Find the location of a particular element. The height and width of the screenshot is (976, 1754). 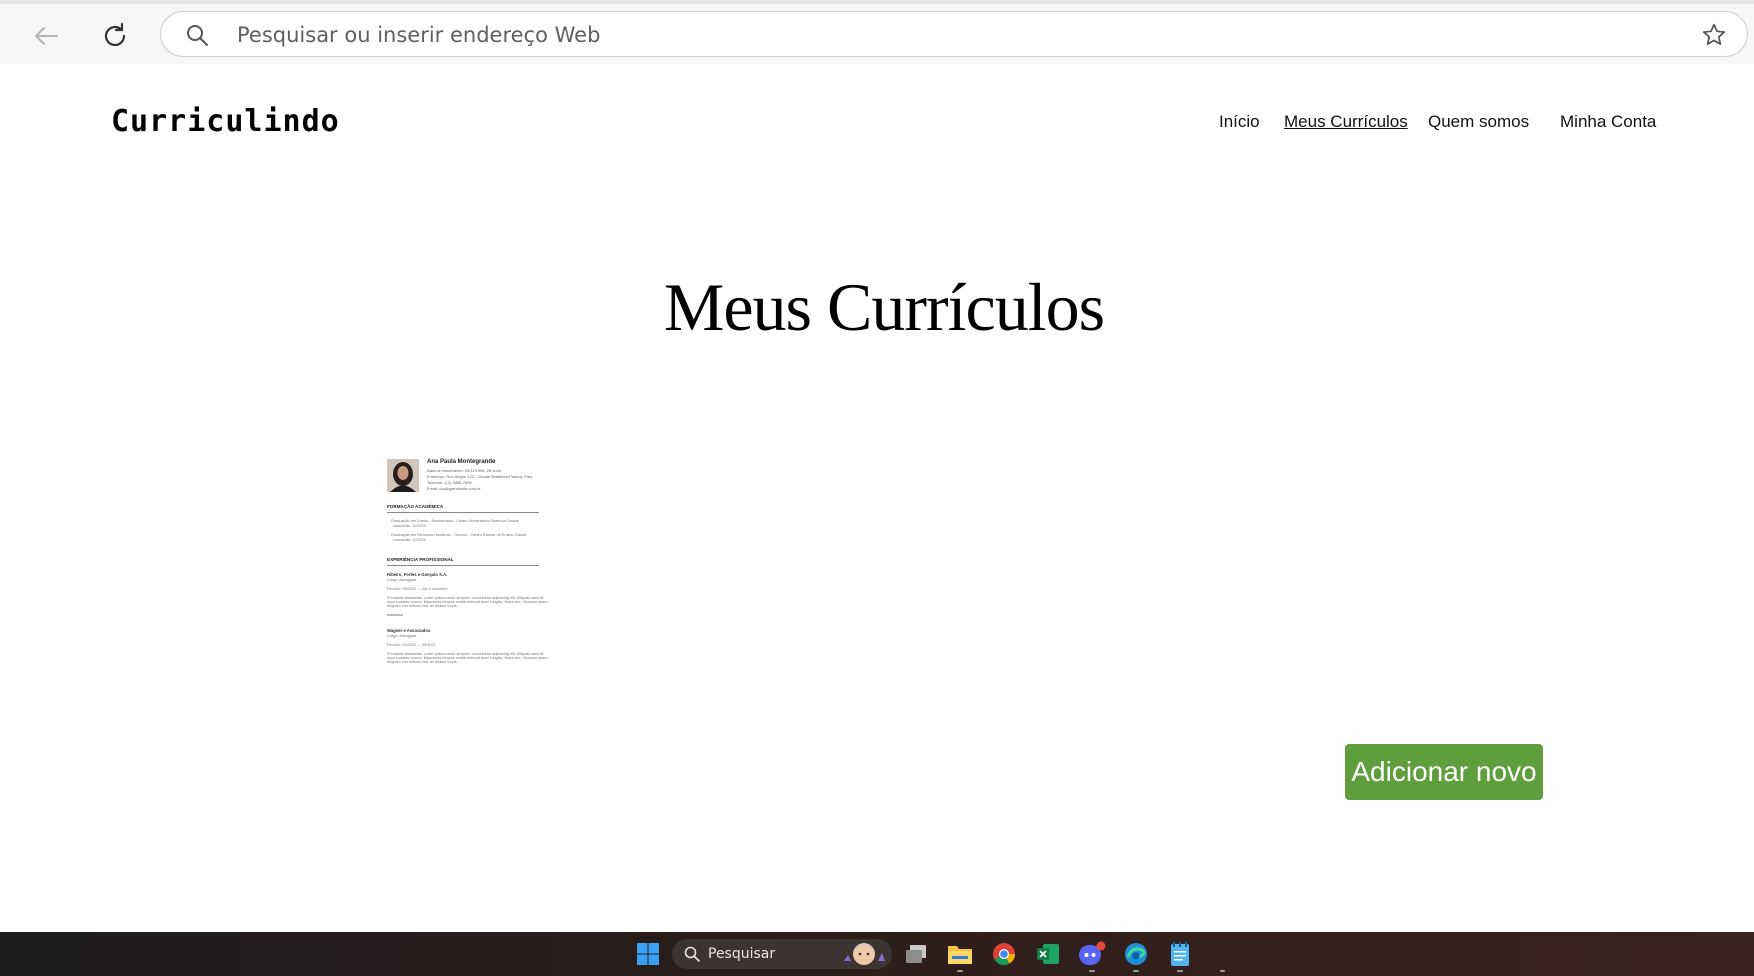

resume-detail: Telefone: (12) 3456-7890 is located at coordinates (449, 482).